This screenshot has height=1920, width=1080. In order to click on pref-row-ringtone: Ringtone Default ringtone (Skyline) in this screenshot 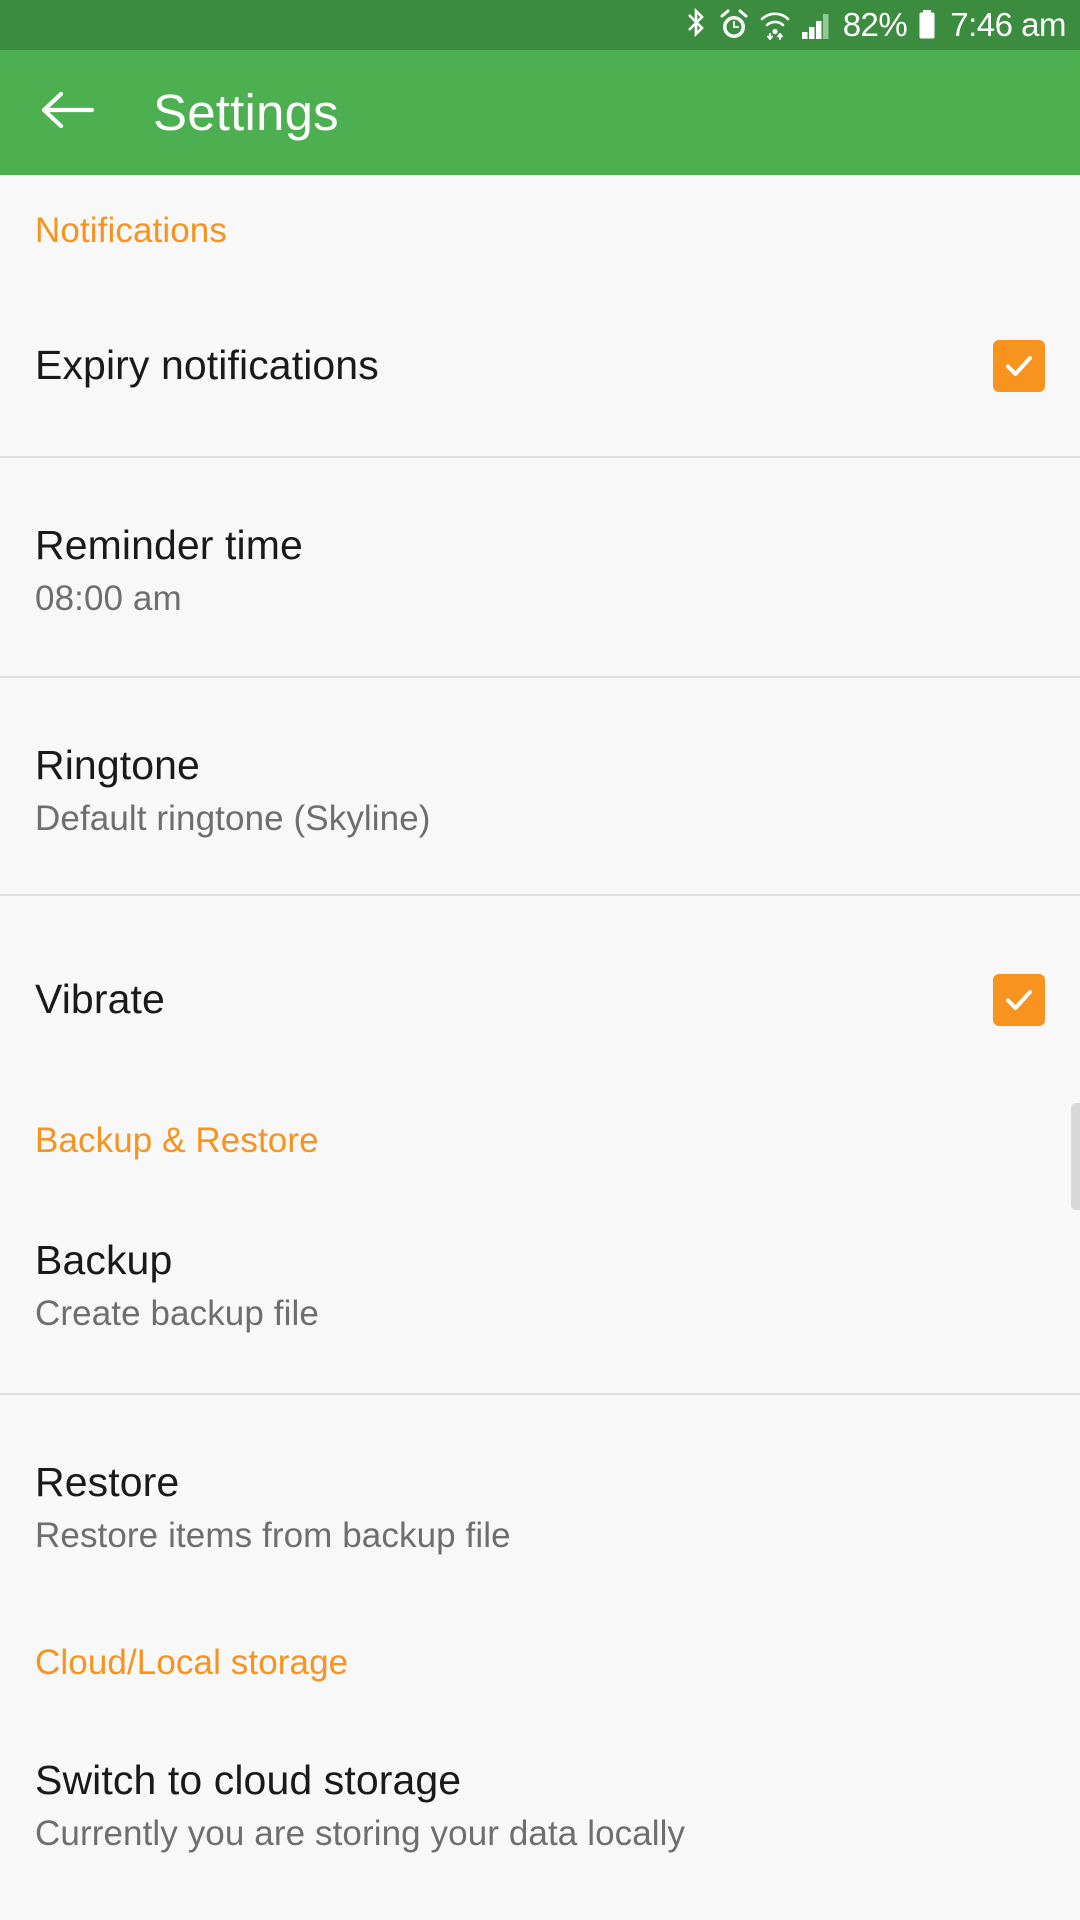, I will do `click(540, 791)`.